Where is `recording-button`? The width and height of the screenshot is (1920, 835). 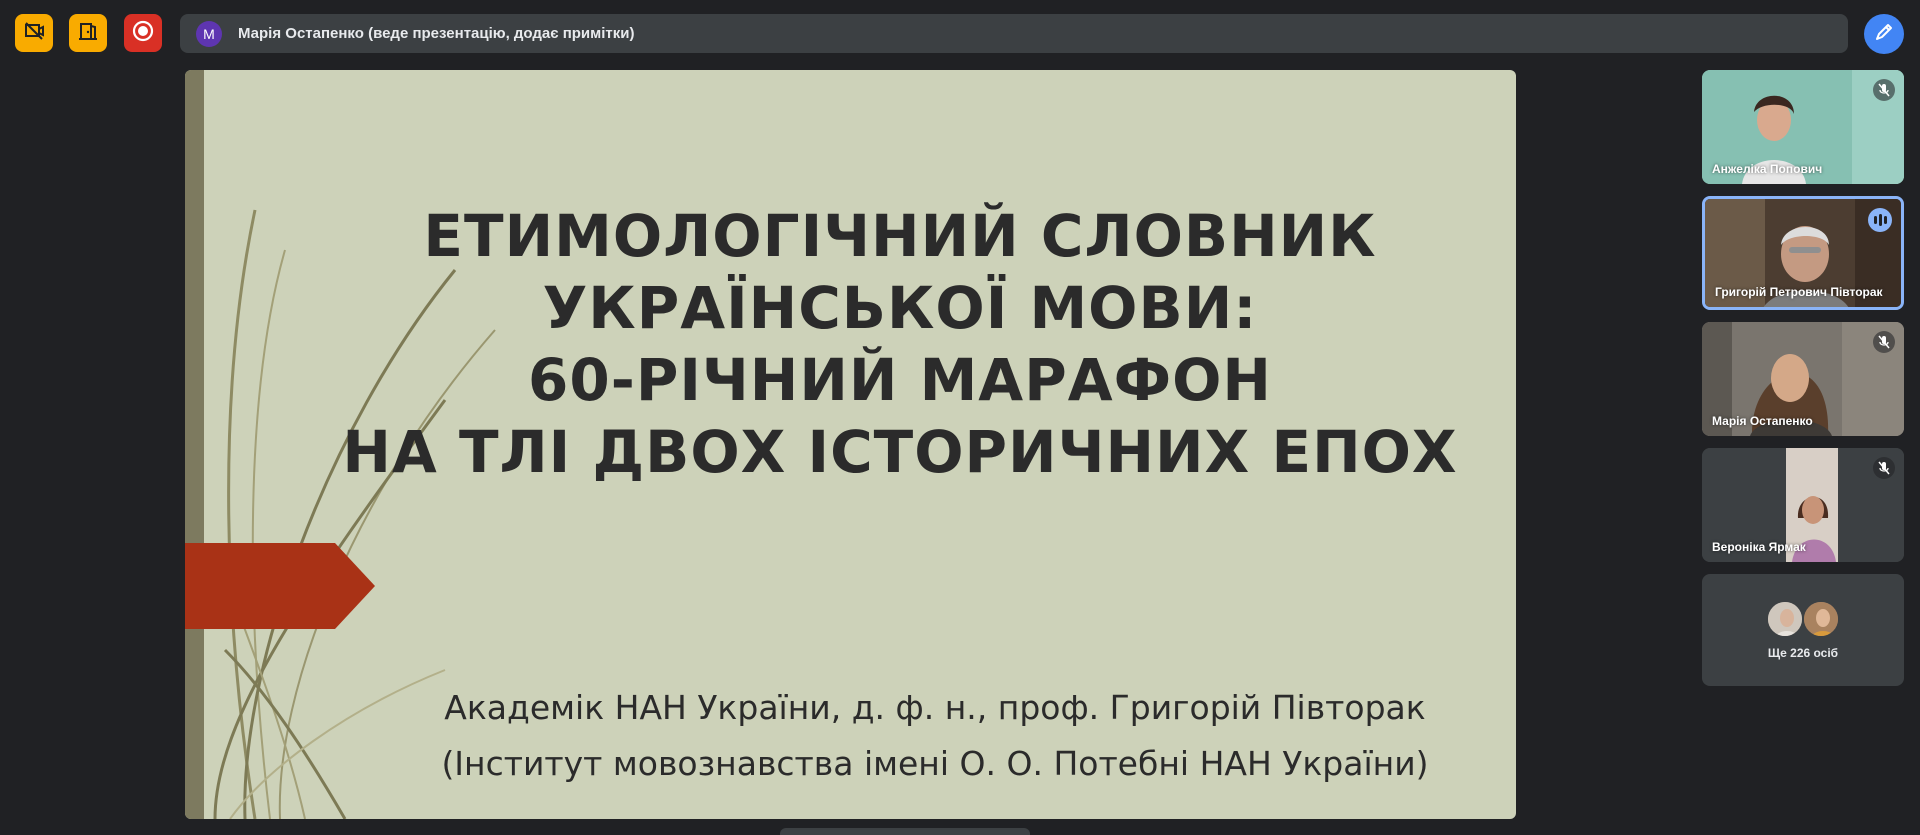
recording-button is located at coordinates (143, 33).